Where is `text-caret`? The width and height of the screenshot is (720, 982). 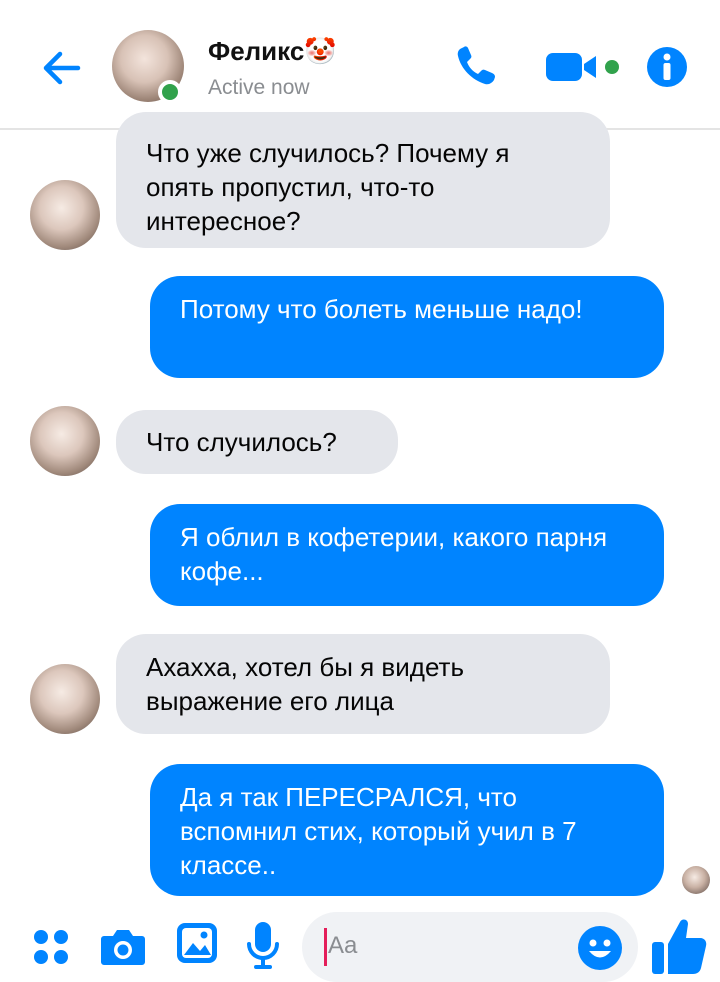 text-caret is located at coordinates (325, 947).